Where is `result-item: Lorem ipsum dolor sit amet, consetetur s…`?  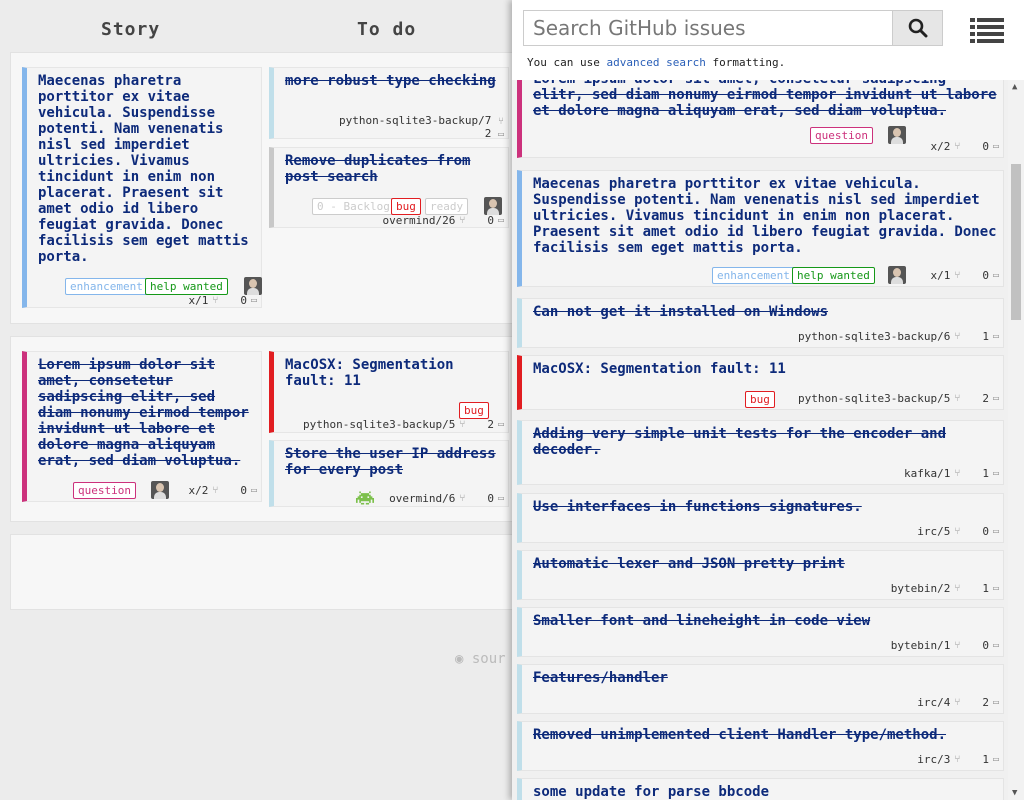 result-item: Lorem ipsum dolor sit amet, consetetur s… is located at coordinates (760, 119).